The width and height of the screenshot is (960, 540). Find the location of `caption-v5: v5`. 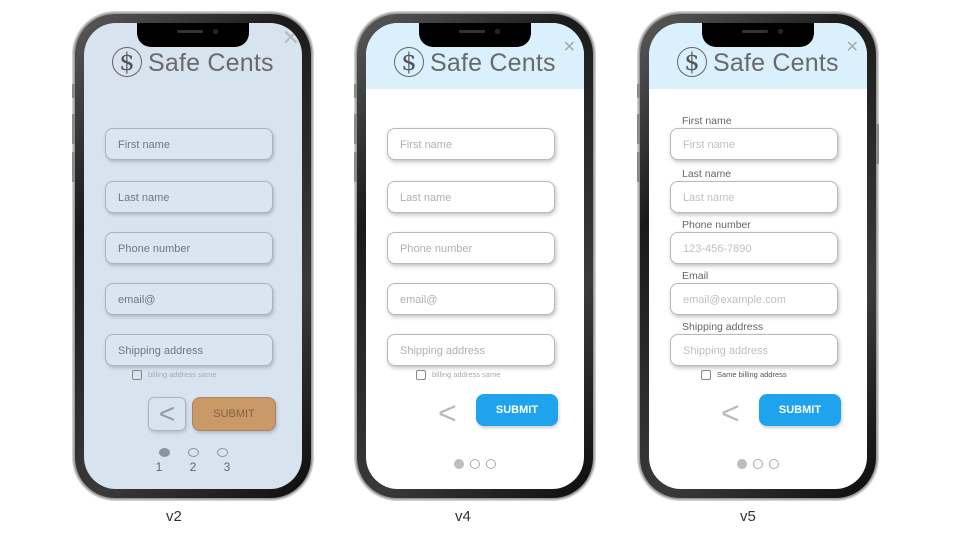

caption-v5: v5 is located at coordinates (748, 516).